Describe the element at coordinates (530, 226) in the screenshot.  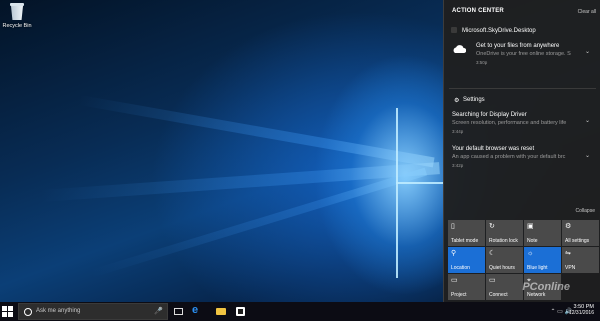
I see `note-icon: ▣` at that location.